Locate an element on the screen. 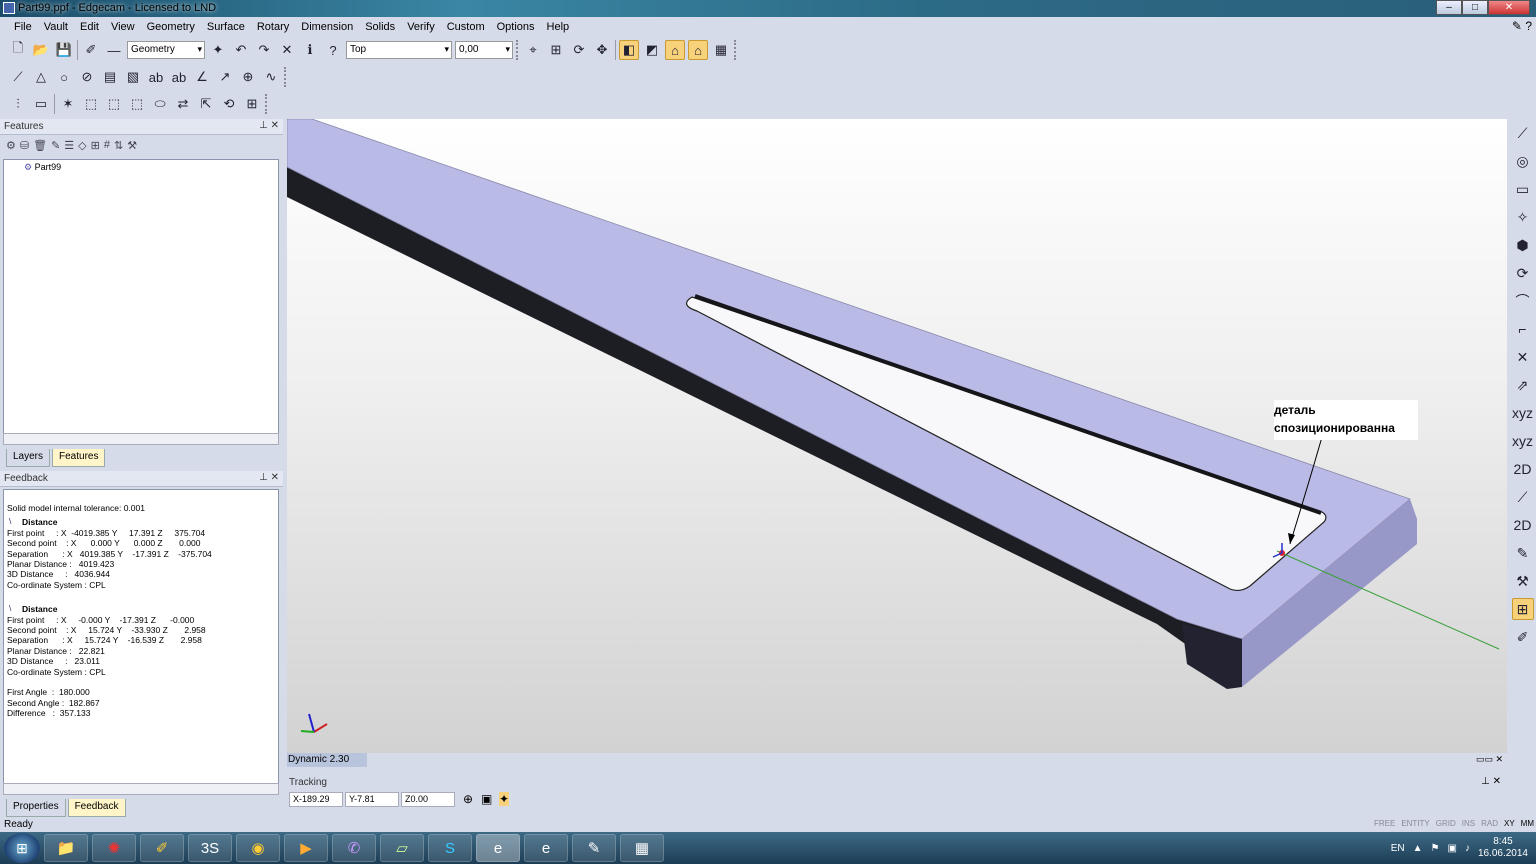 This screenshot has height=864, width=1536. line-style-icon: — is located at coordinates (114, 50).